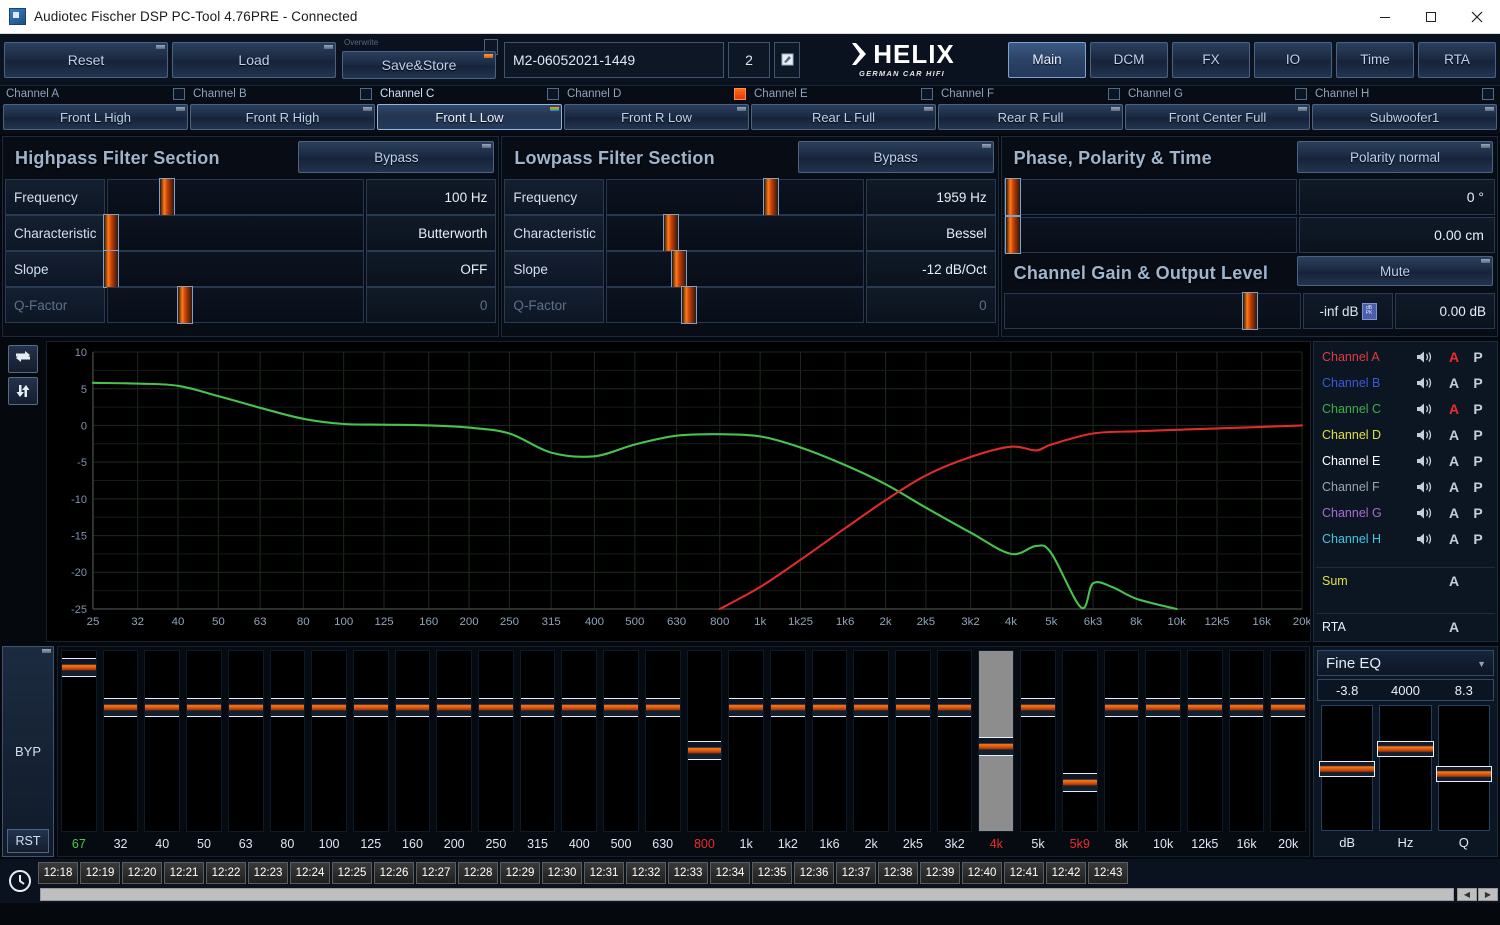  What do you see at coordinates (1385, 17) in the screenshot?
I see `minimize-button` at bounding box center [1385, 17].